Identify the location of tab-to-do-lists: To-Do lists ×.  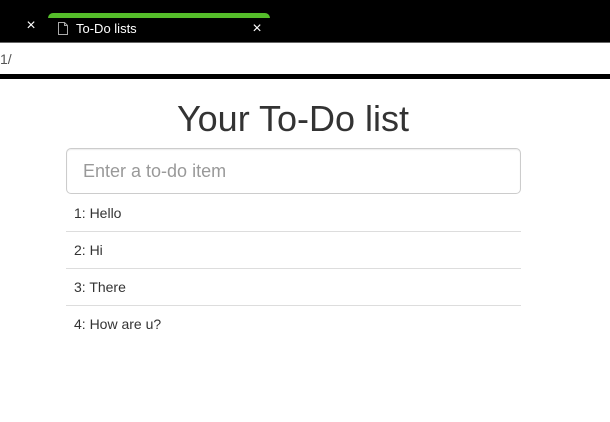
(159, 27).